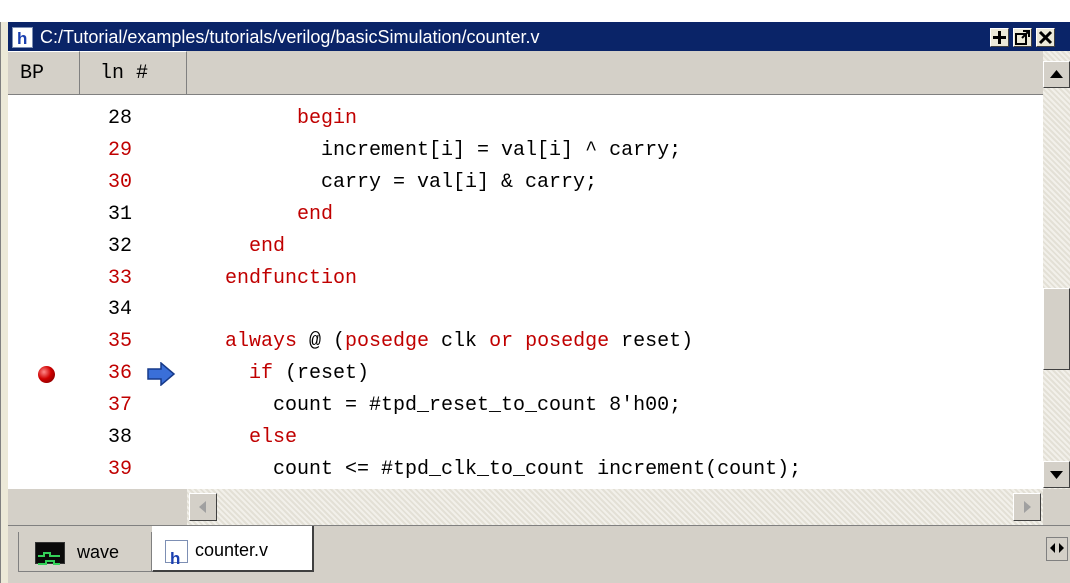 Image resolution: width=1070 pixels, height=583 pixels. Describe the element at coordinates (138, 470) in the screenshot. I see `line-number: 39` at that location.